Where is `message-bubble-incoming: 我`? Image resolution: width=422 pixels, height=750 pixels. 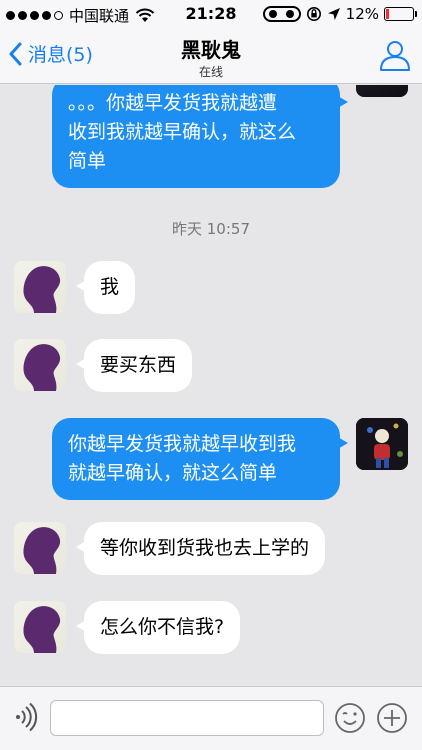
message-bubble-incoming: 我 is located at coordinates (105, 287).